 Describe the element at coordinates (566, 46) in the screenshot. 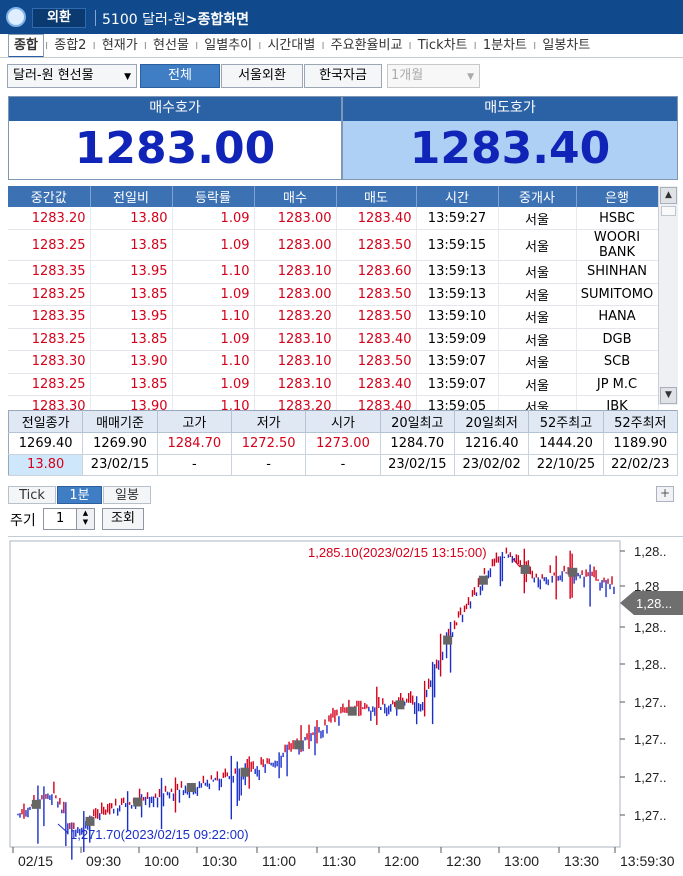

I see `tab-item: 일봉차트` at that location.